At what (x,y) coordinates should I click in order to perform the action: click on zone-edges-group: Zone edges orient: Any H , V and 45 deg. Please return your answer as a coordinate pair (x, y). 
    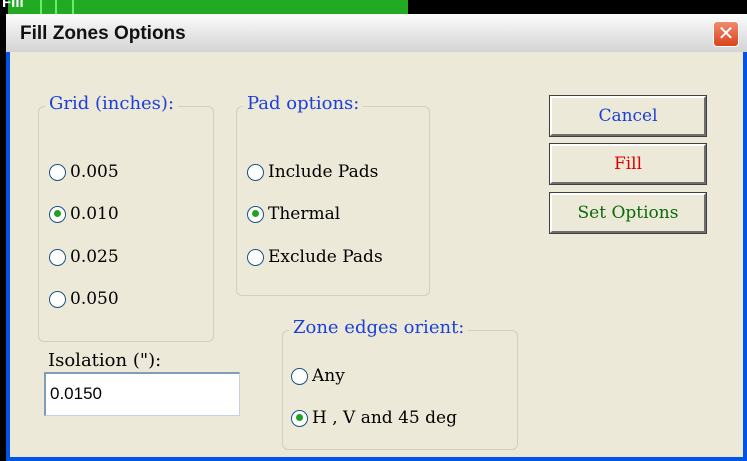
    Looking at the image, I should click on (400, 383).